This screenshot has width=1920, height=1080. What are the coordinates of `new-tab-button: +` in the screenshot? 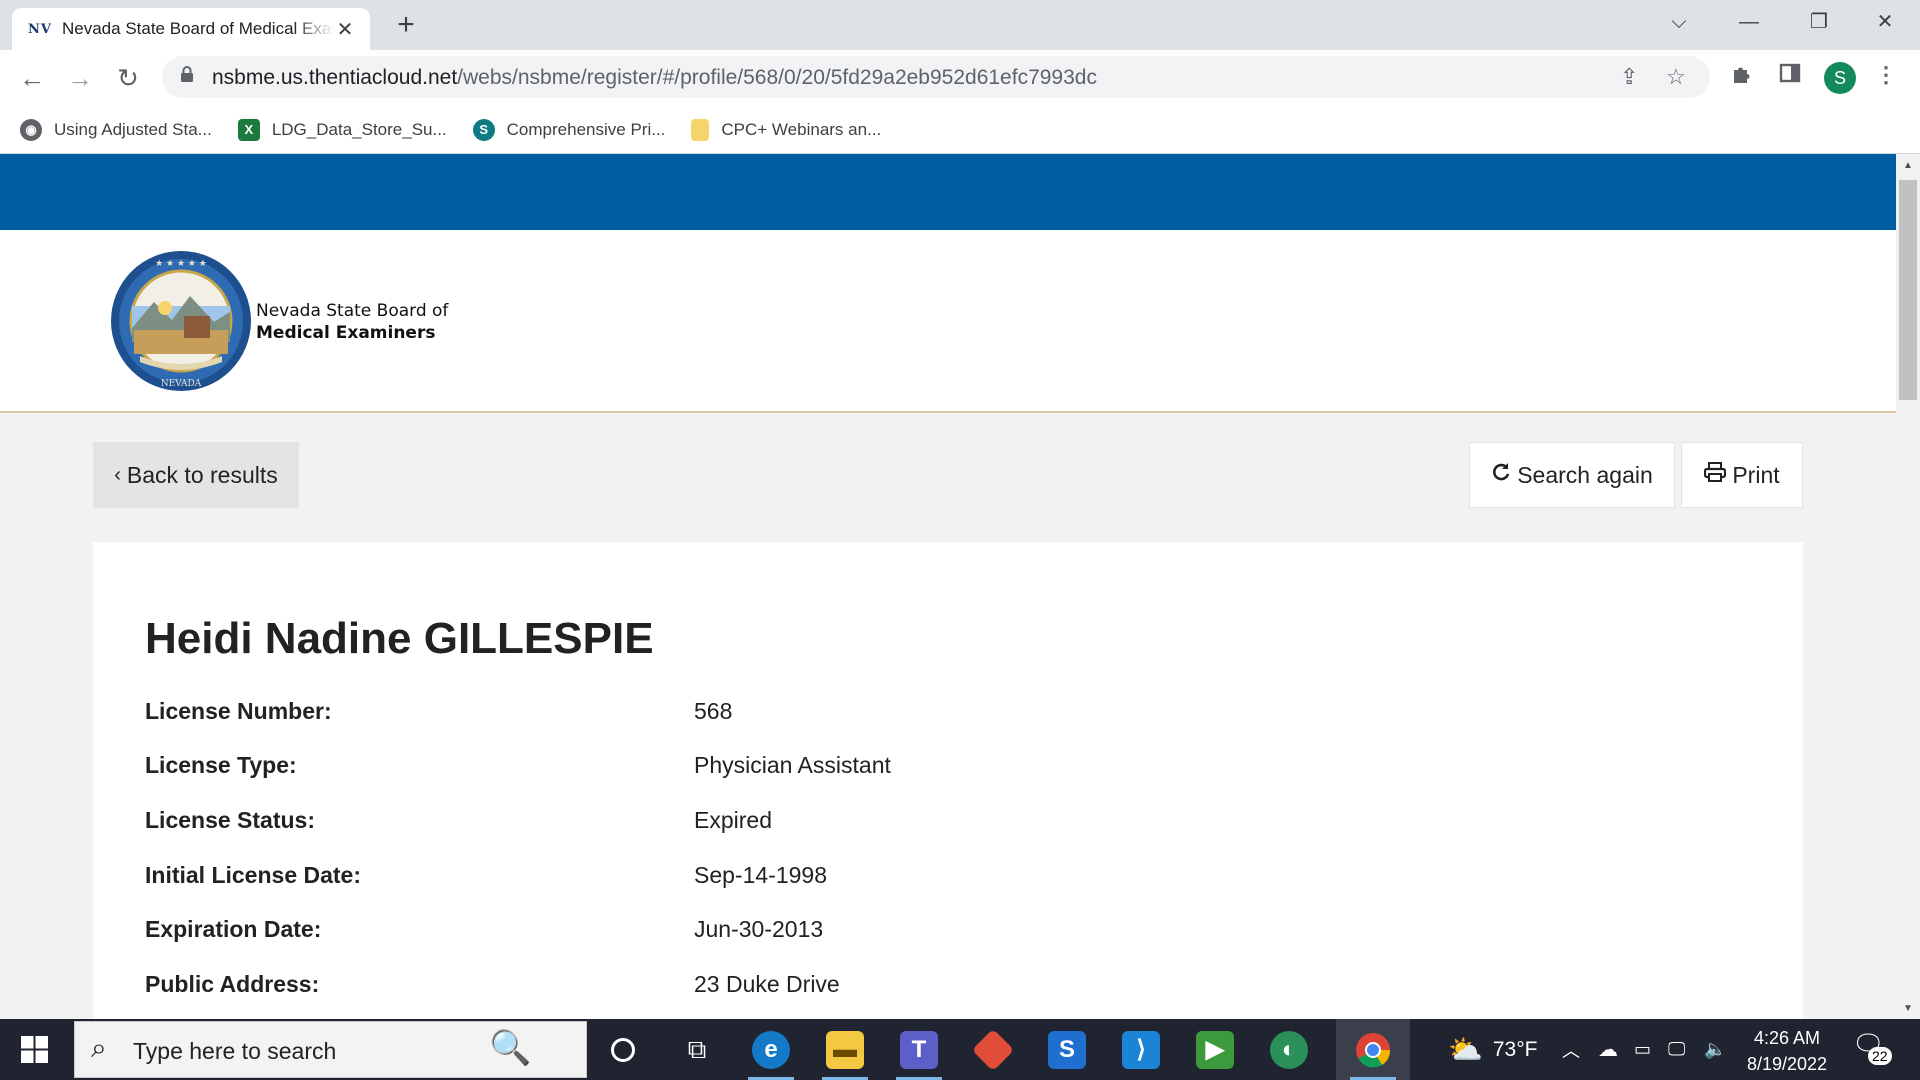 It's located at (406, 26).